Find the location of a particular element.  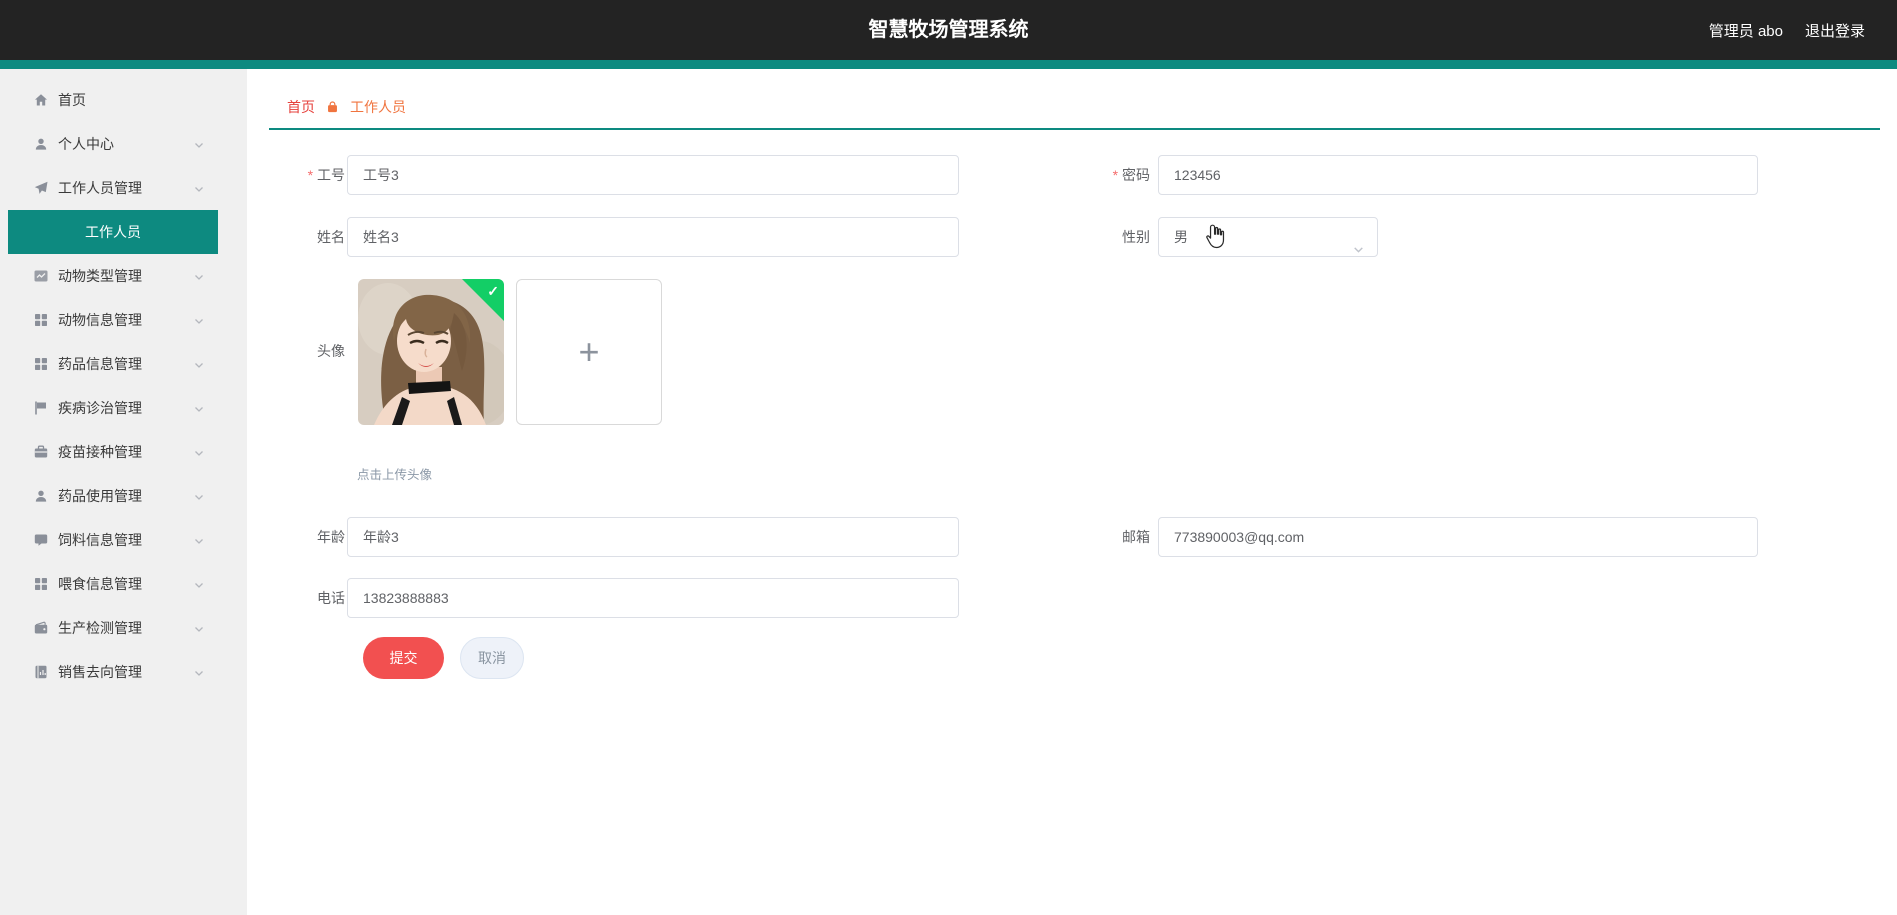

breadcrumb-underline is located at coordinates (1074, 129).